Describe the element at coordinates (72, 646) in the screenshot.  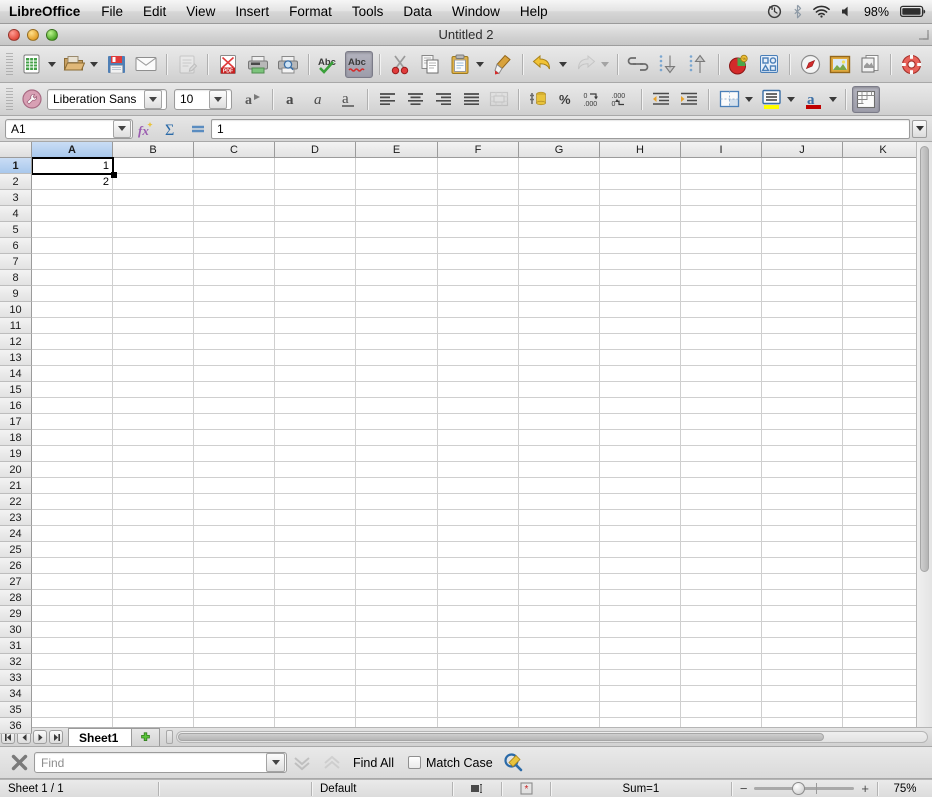
I see `cell-A31` at that location.